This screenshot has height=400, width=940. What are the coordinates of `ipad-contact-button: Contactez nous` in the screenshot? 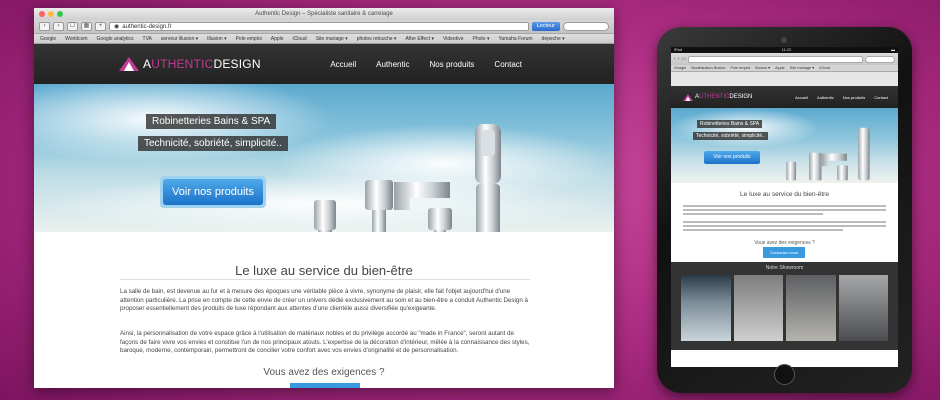 It's located at (784, 252).